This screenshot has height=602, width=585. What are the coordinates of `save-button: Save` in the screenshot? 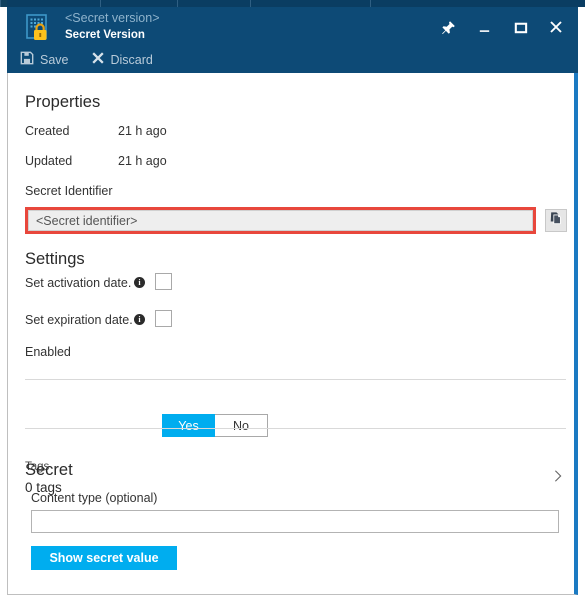 It's located at (44, 60).